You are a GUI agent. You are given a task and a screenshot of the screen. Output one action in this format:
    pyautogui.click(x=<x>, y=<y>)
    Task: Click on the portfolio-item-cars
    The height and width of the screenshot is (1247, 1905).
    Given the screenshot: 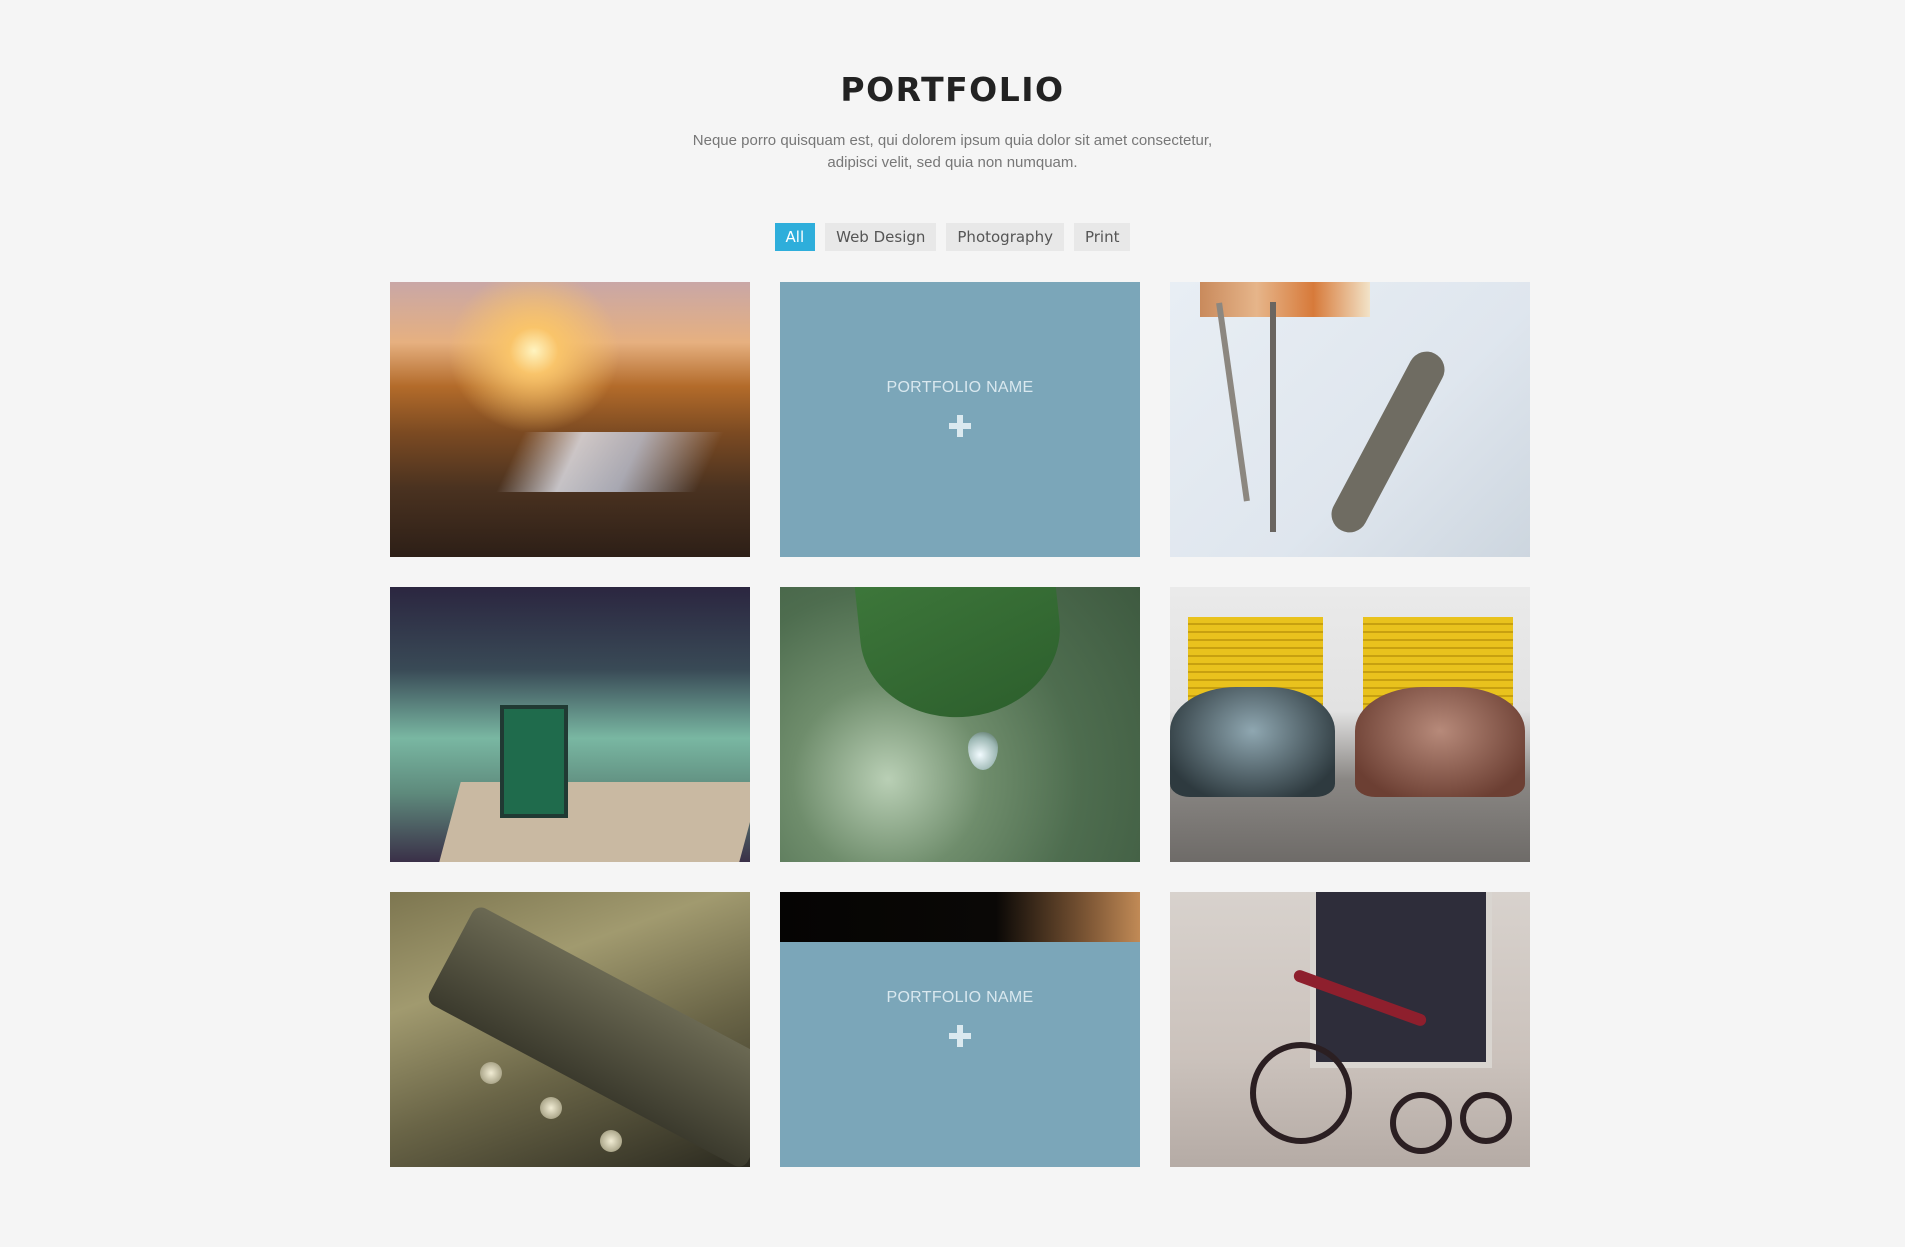 What is the action you would take?
    pyautogui.click(x=1350, y=724)
    